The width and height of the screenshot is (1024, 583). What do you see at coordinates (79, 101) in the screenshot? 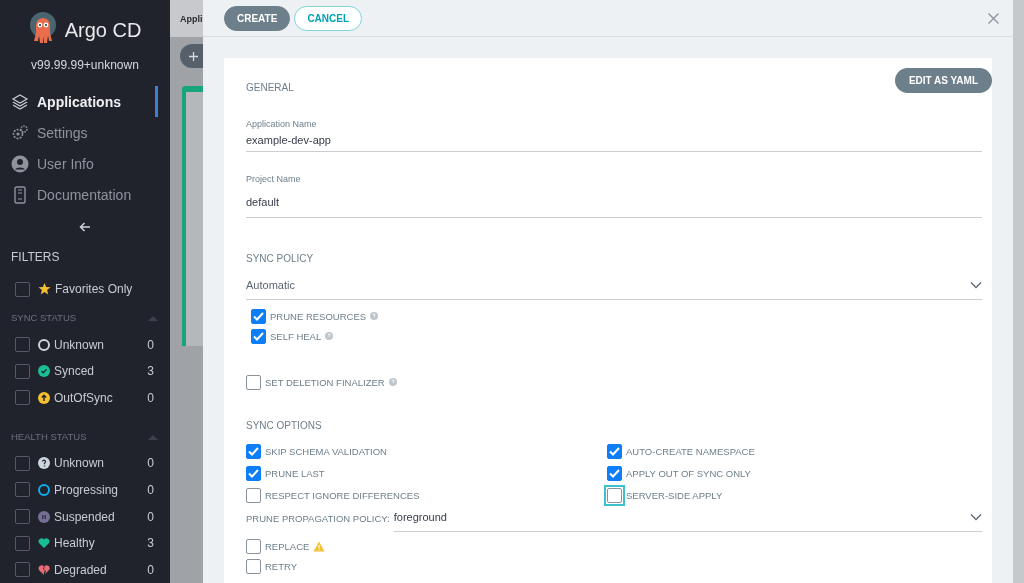
I see `nav-item: Applications` at bounding box center [79, 101].